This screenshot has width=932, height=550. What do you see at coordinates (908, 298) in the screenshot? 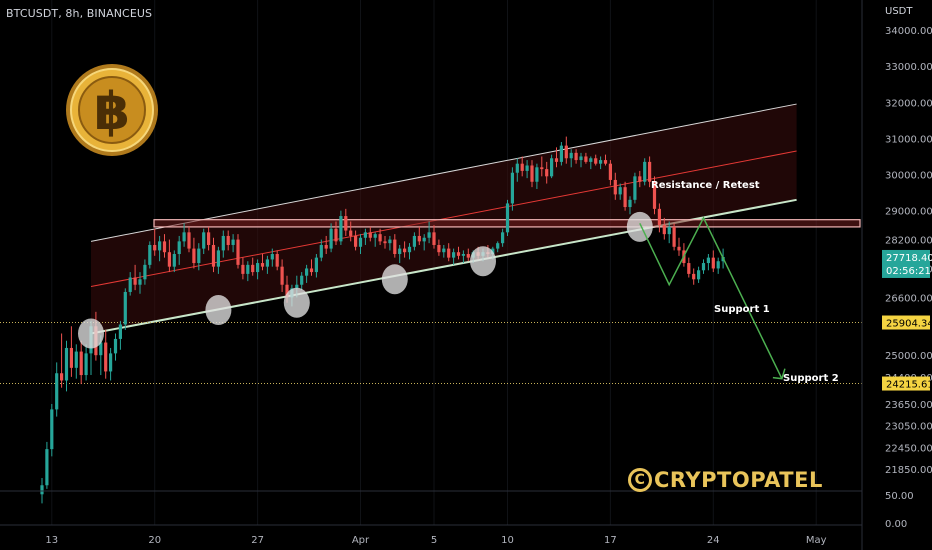
I see `price-tick-label: 26600.00` at bounding box center [908, 298].